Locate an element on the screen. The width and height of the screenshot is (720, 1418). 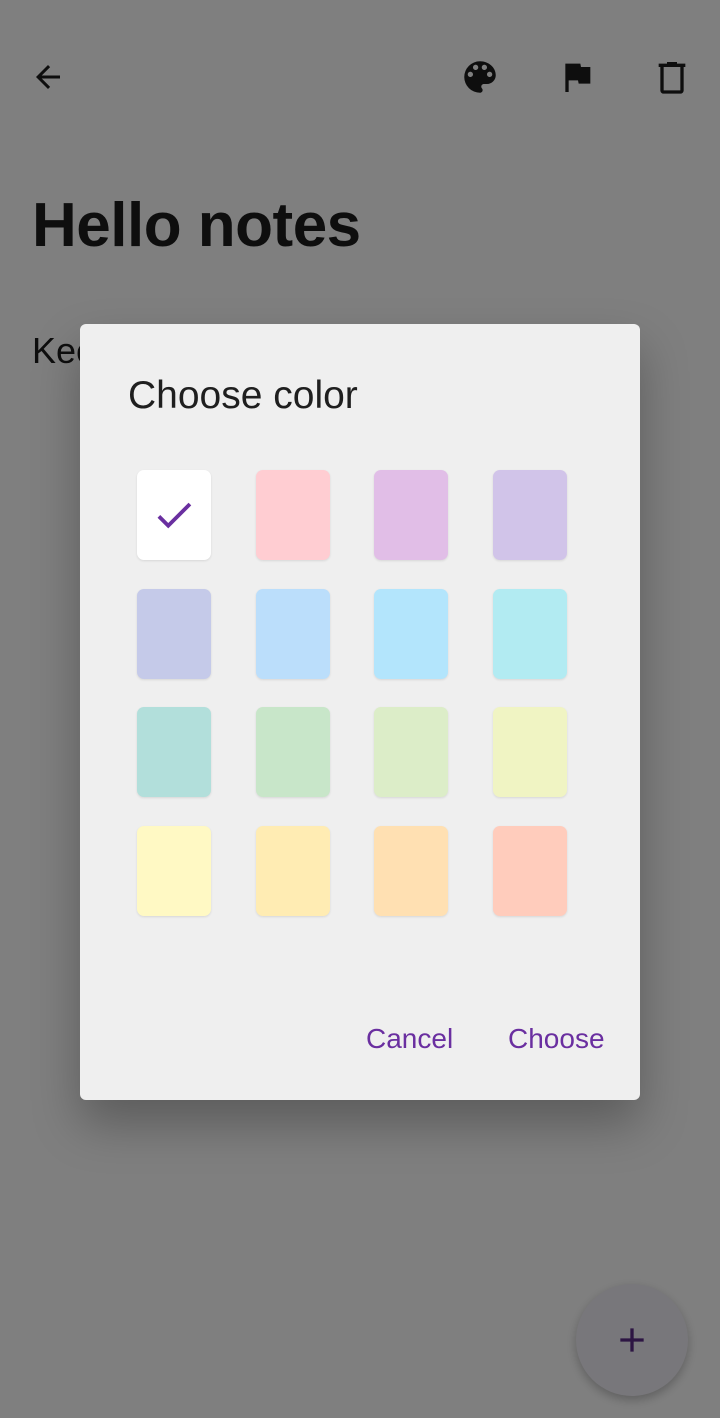
checkmark-icon is located at coordinates (174, 515).